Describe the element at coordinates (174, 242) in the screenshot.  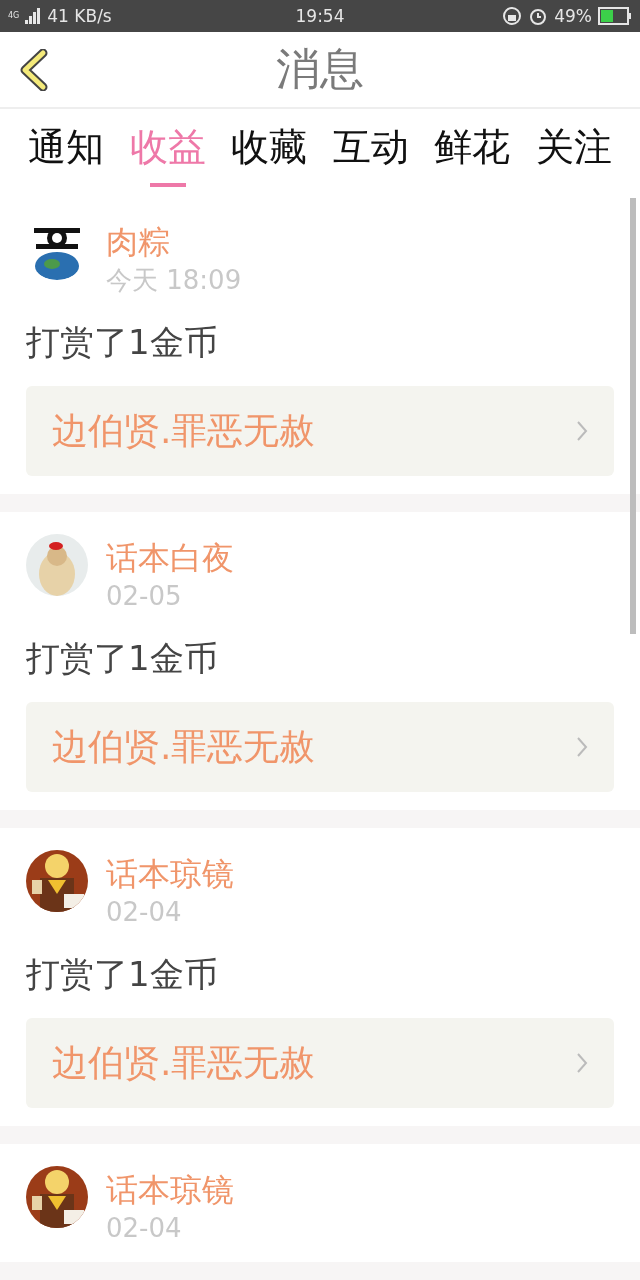
I see `user-name: 肉粽` at that location.